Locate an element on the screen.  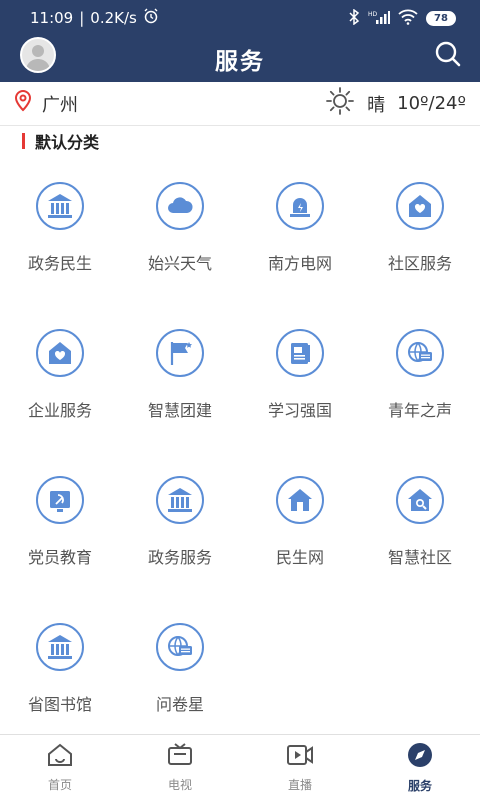
sun-icon is located at coordinates (340, 103).